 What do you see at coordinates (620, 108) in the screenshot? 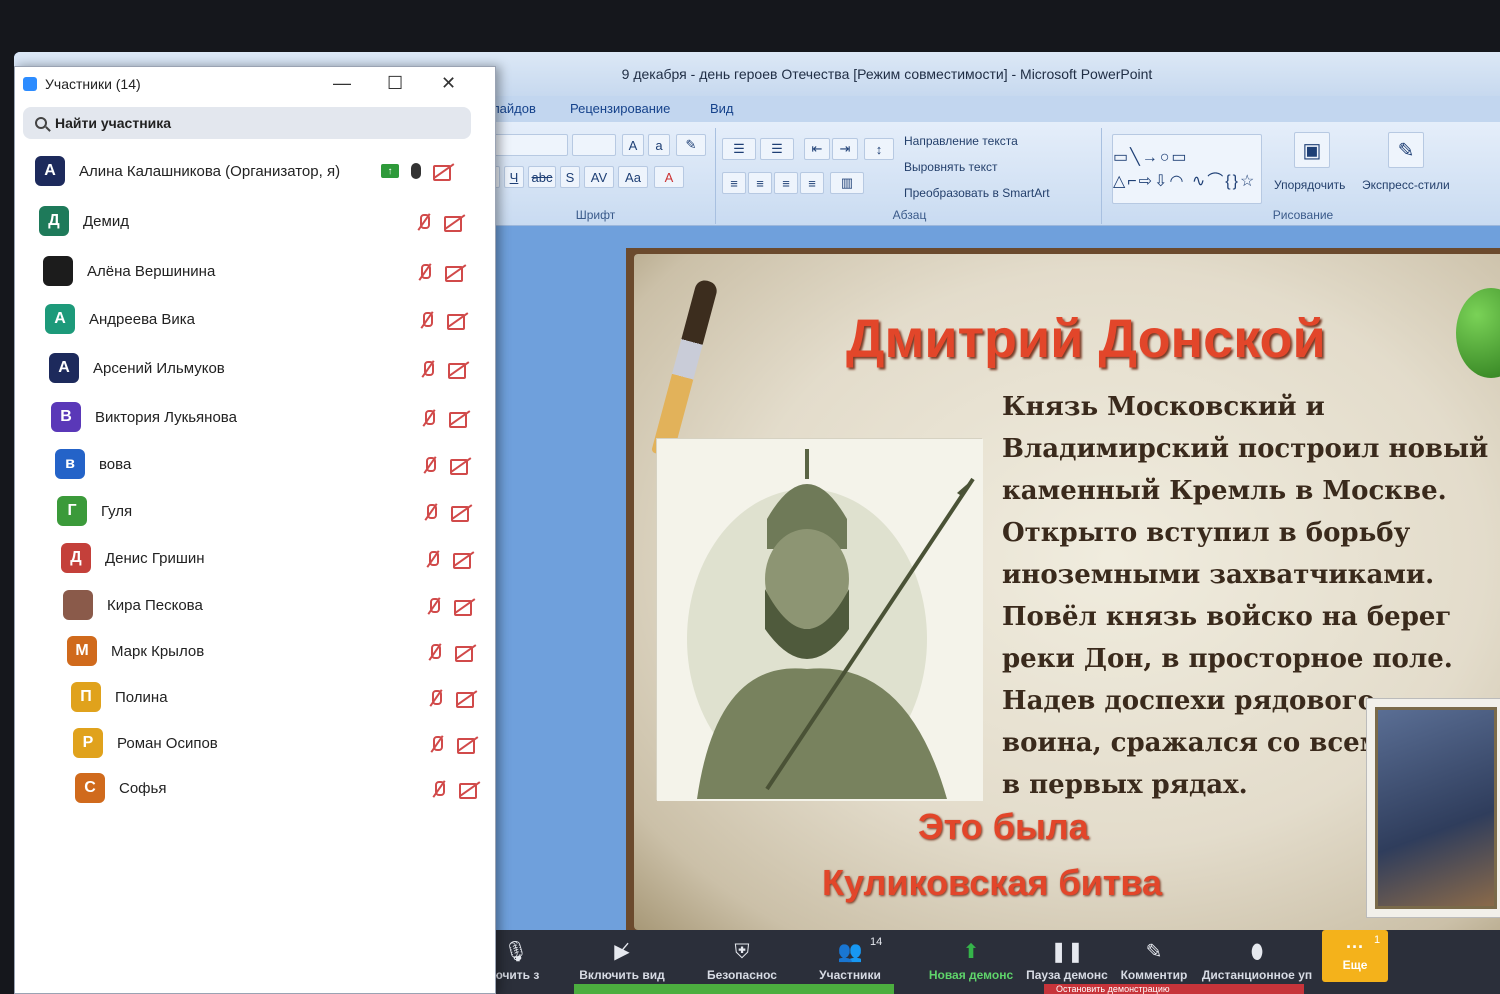
I see `tab-review: Рецензирование` at bounding box center [620, 108].